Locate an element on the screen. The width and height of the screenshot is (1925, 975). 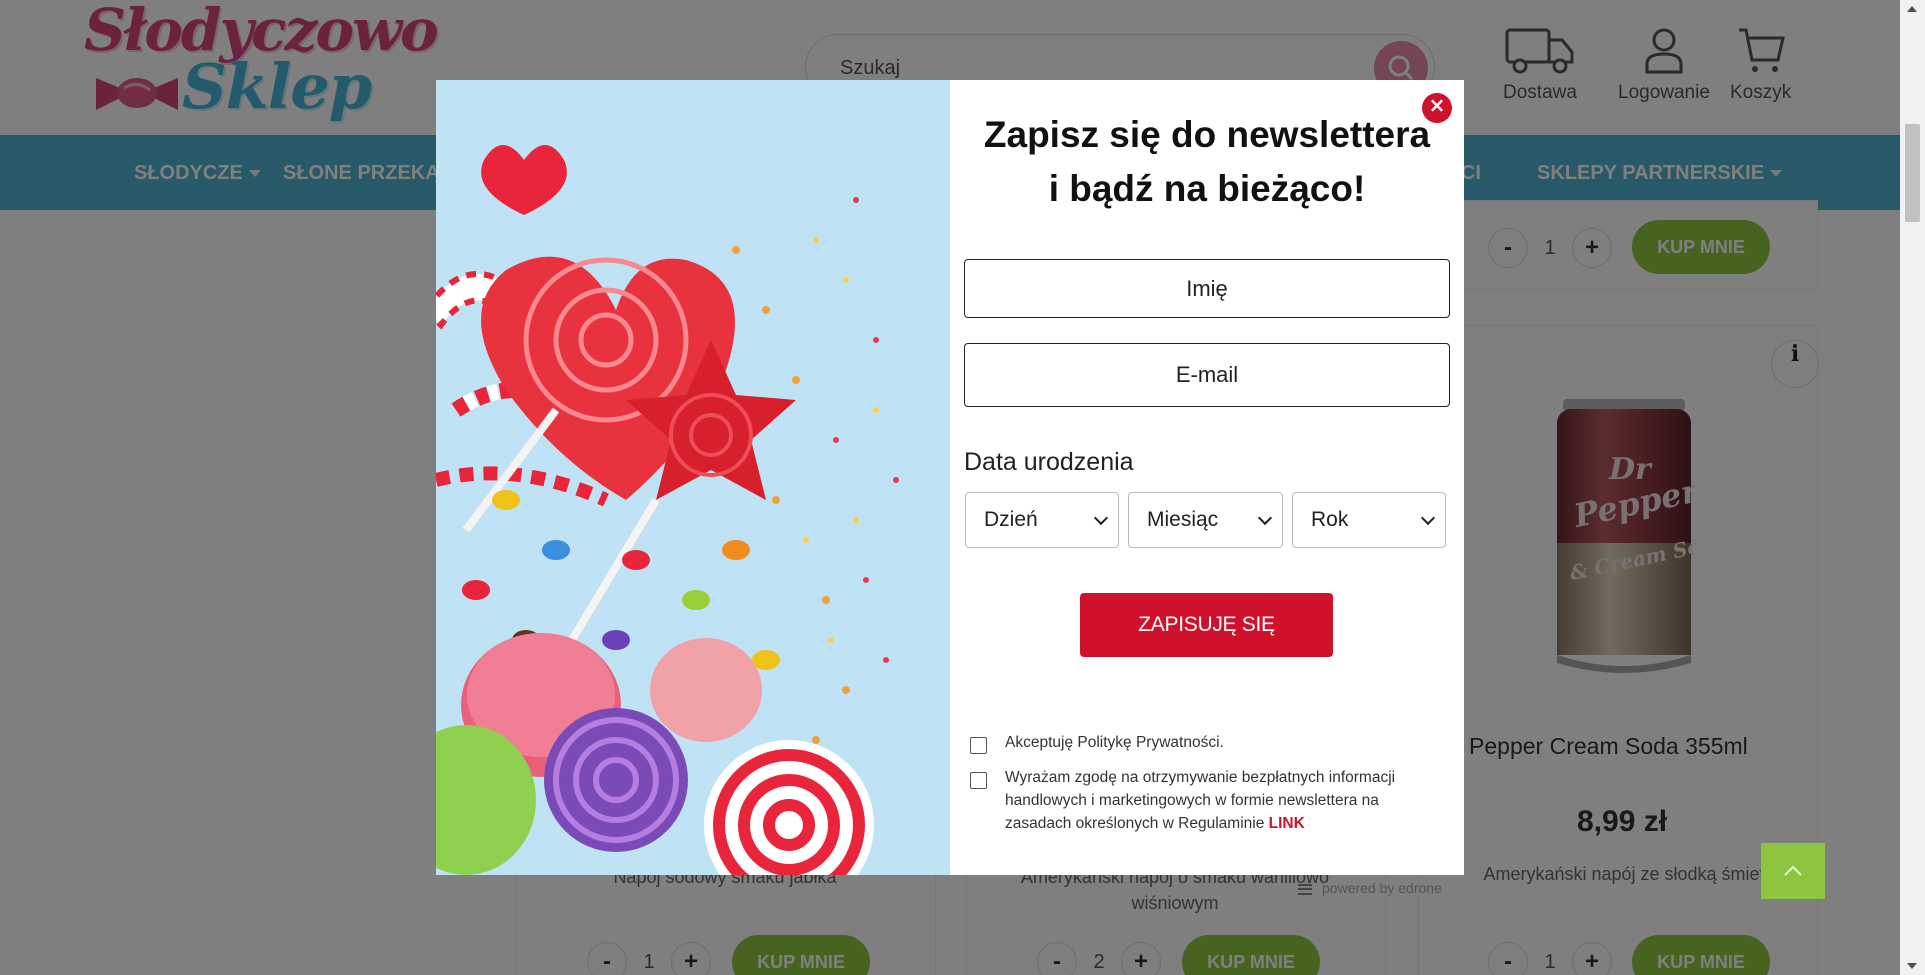
year-select-value: Rok is located at coordinates (1330, 519).